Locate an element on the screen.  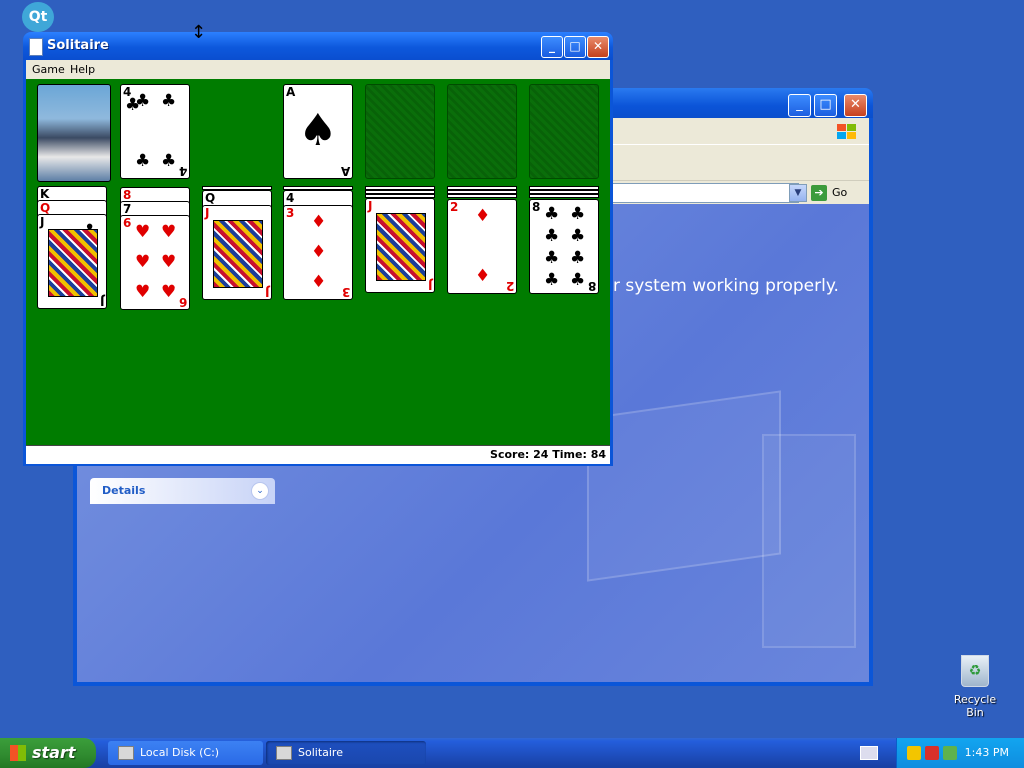
solitaire-app-icon is located at coordinates (36, 47).